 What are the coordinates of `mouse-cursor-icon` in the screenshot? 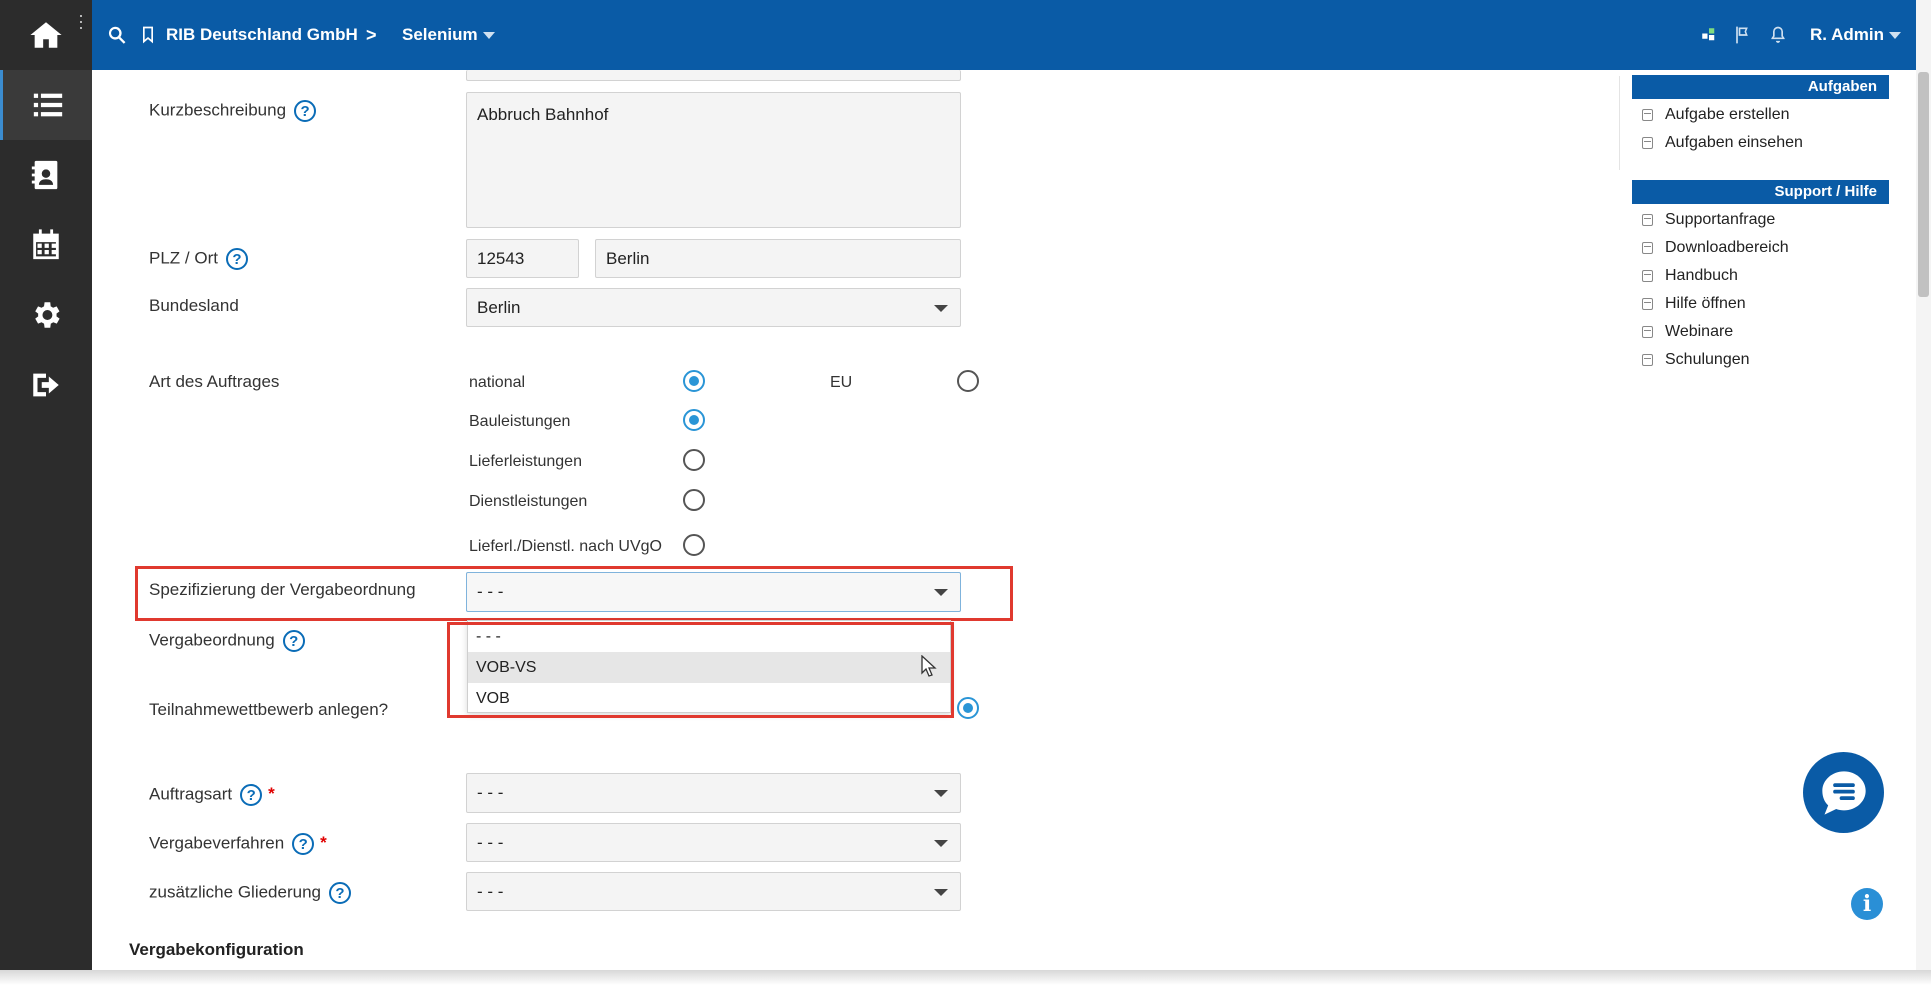 It's located at (929, 666).